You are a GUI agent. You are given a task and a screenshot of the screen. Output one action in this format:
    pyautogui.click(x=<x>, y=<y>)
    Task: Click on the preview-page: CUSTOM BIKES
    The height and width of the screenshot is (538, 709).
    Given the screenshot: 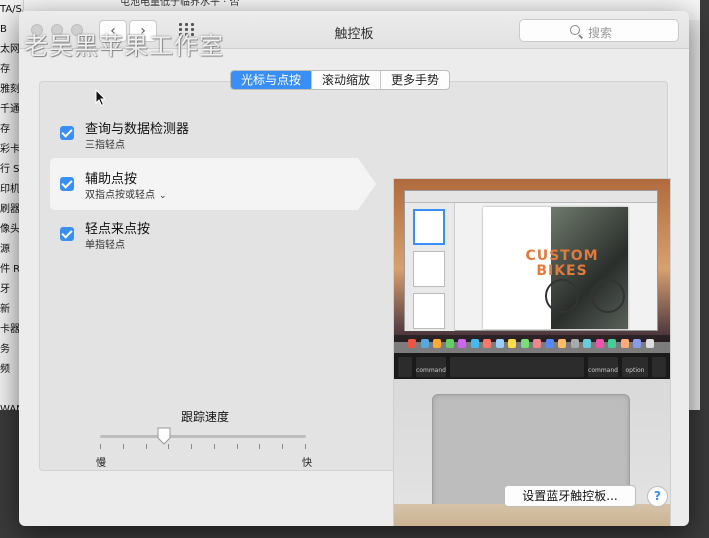 What is the action you would take?
    pyautogui.click(x=555, y=268)
    